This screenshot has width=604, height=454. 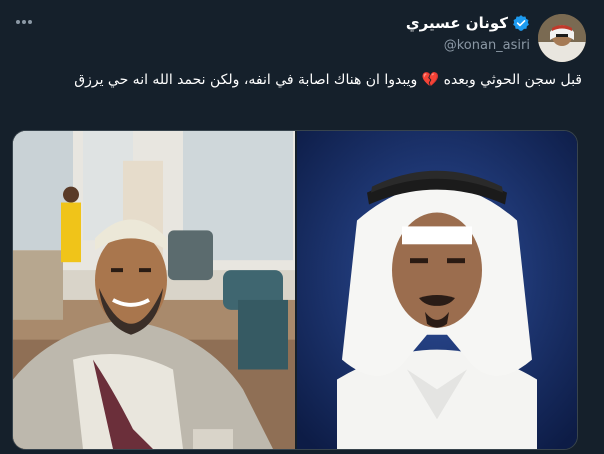 I want to click on more-horizontal-icon, so click(x=24, y=22).